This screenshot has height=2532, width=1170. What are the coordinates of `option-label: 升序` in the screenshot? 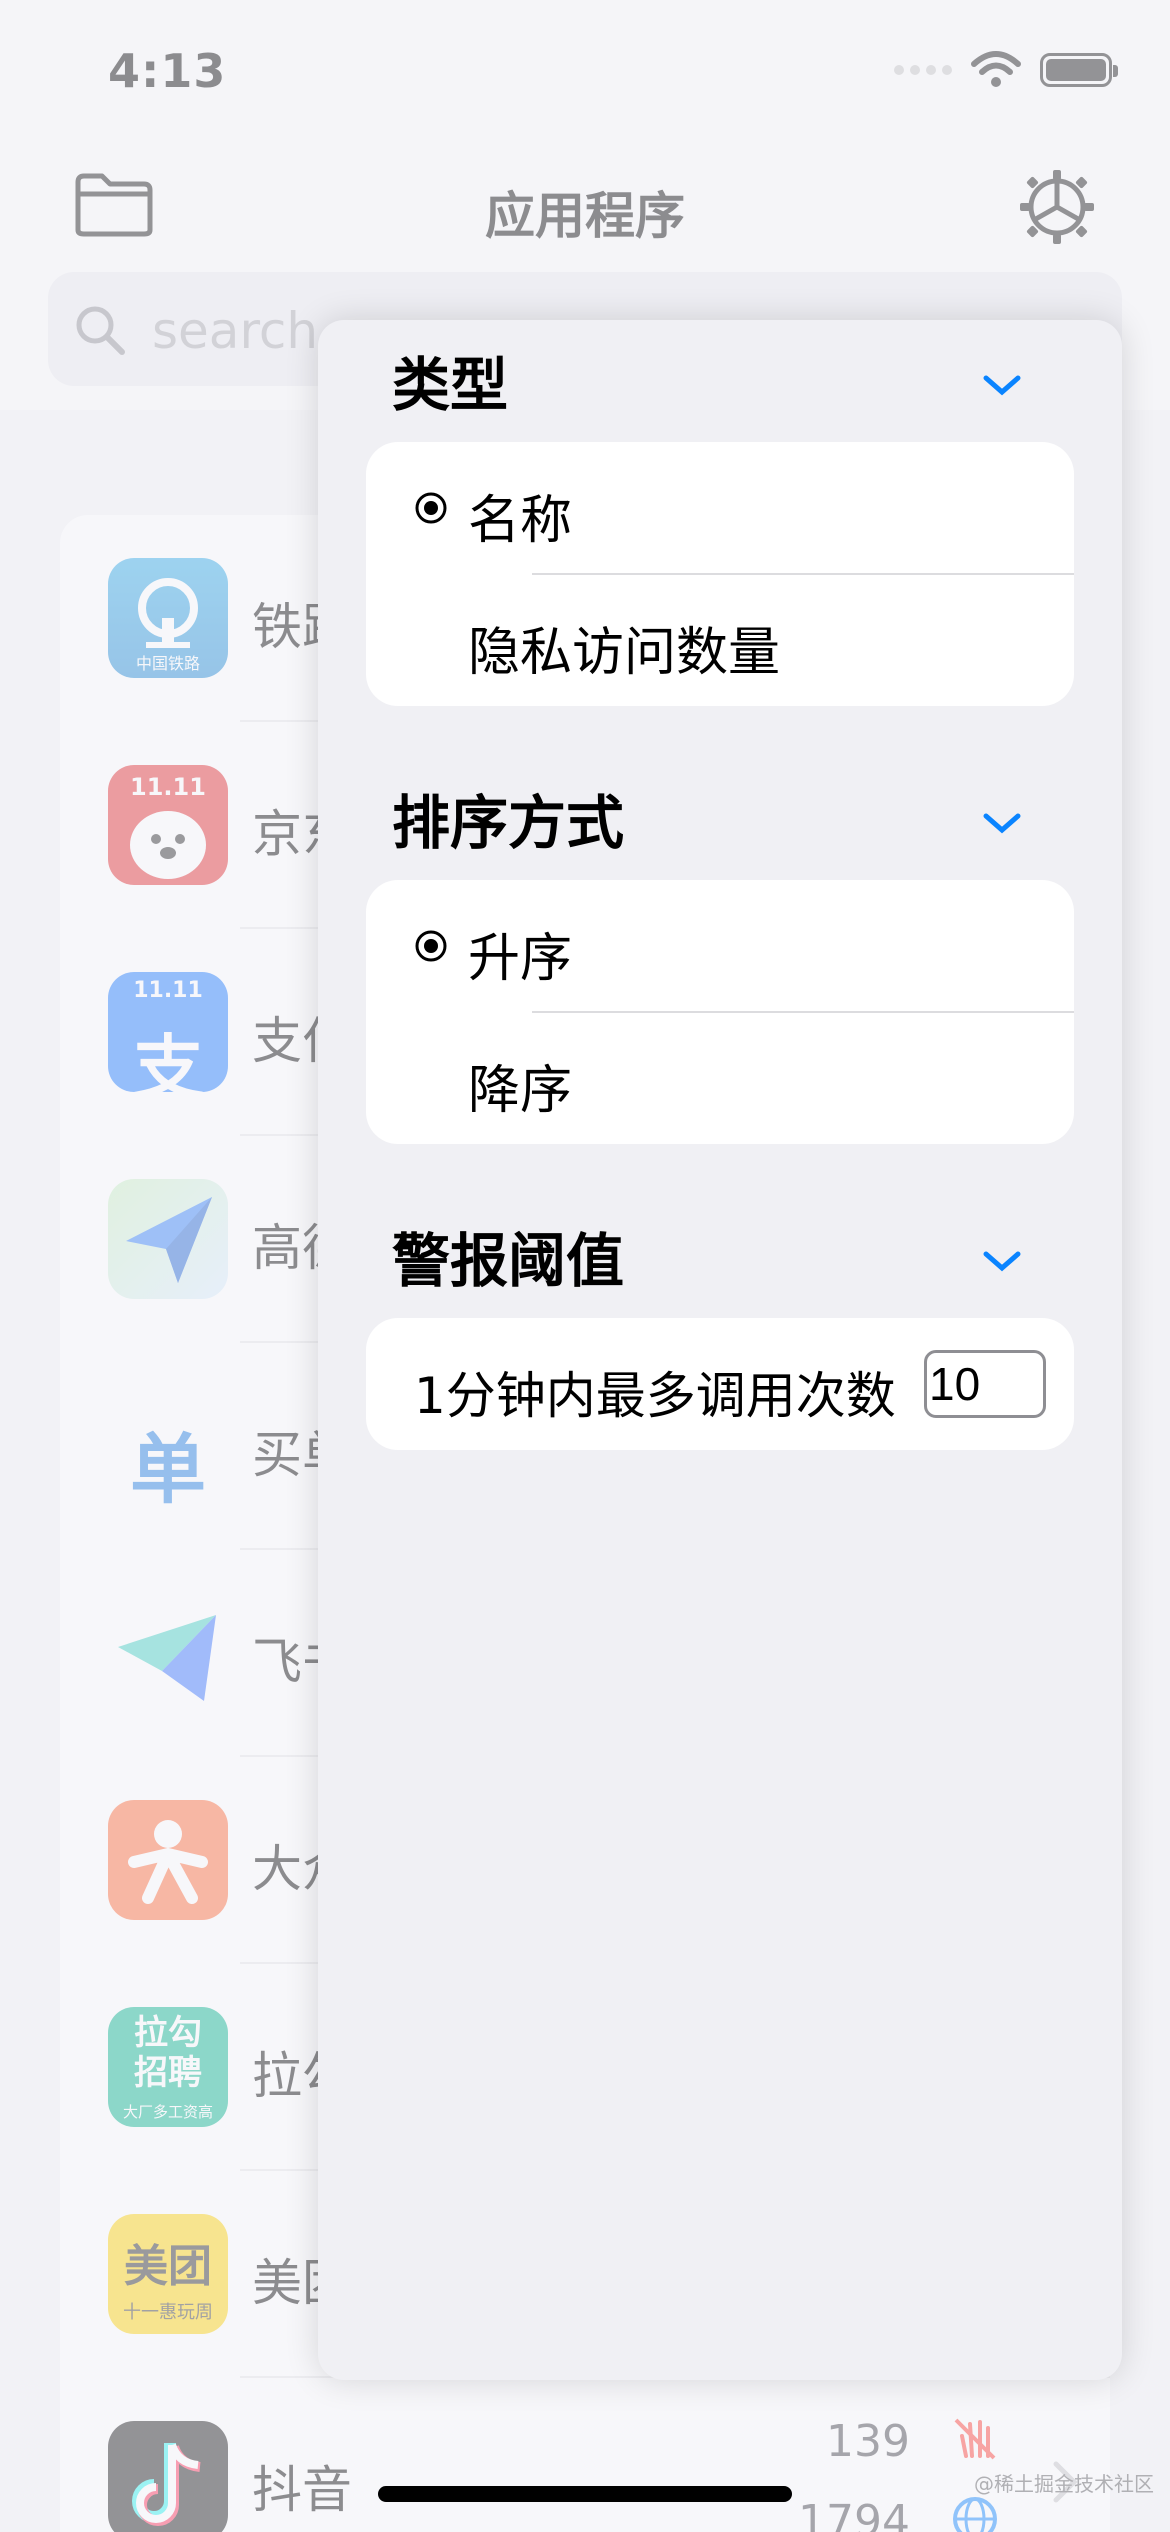 It's located at (520, 959).